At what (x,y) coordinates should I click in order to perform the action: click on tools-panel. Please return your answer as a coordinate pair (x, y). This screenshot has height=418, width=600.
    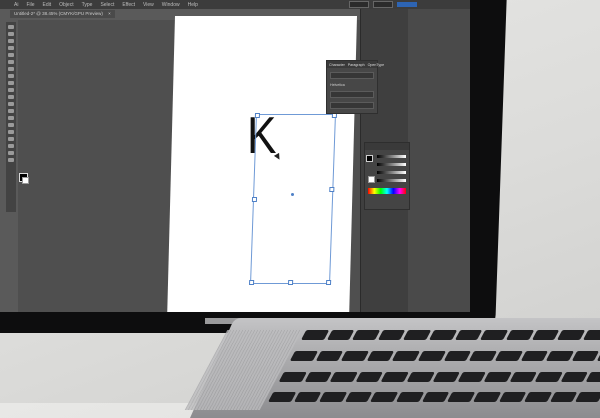
    Looking at the image, I should click on (11, 117).